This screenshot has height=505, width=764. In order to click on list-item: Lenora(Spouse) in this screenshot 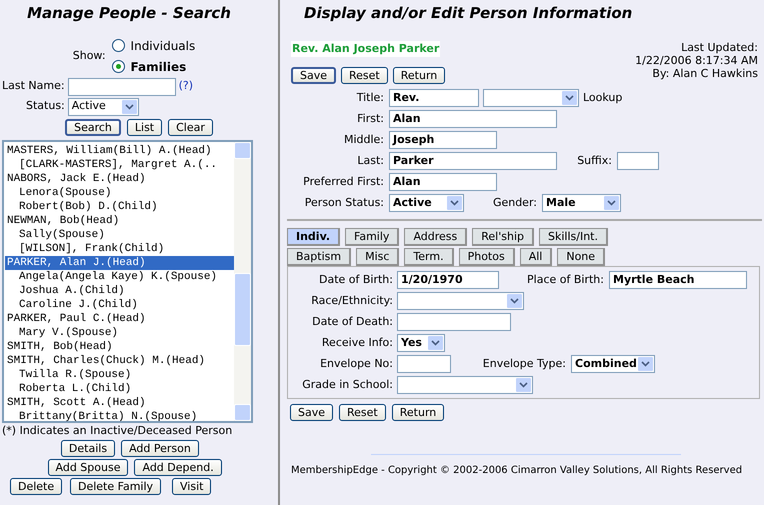, I will do `click(119, 193)`.